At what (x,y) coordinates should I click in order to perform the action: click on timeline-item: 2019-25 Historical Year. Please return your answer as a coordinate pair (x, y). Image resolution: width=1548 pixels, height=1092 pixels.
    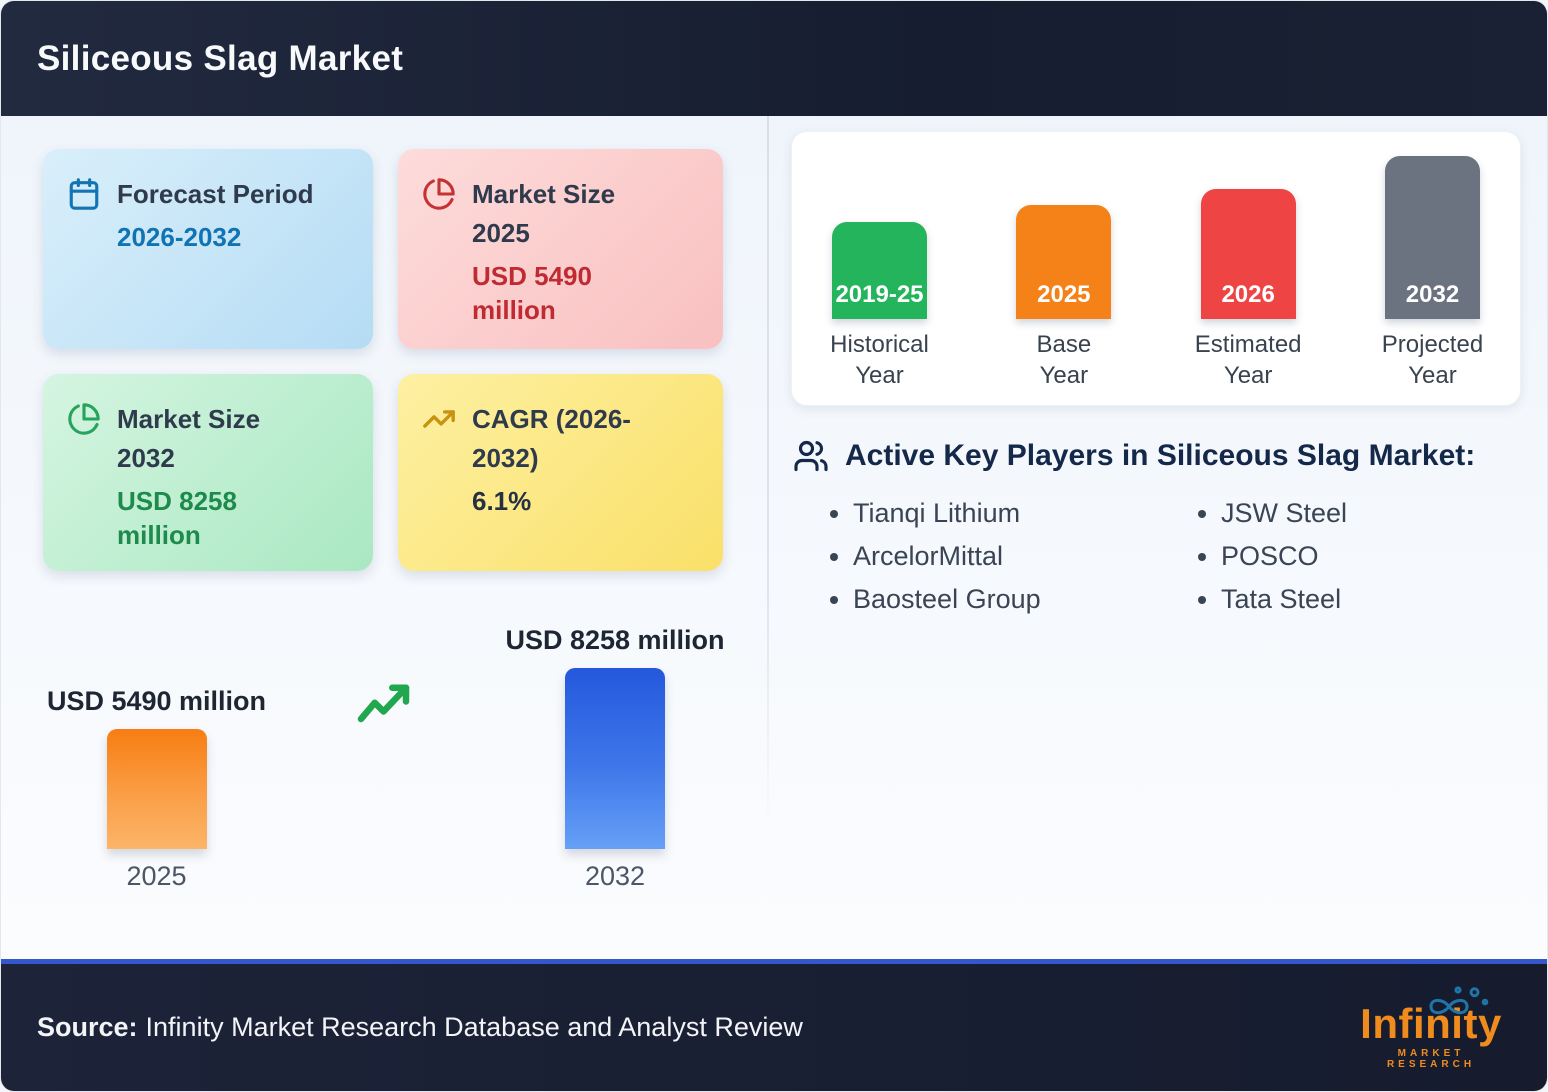
    Looking at the image, I should click on (879, 268).